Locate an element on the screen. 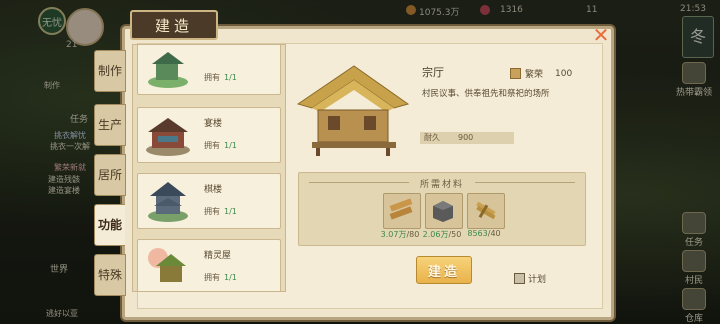  materials-title: 所需材料 is located at coordinates (441, 185).